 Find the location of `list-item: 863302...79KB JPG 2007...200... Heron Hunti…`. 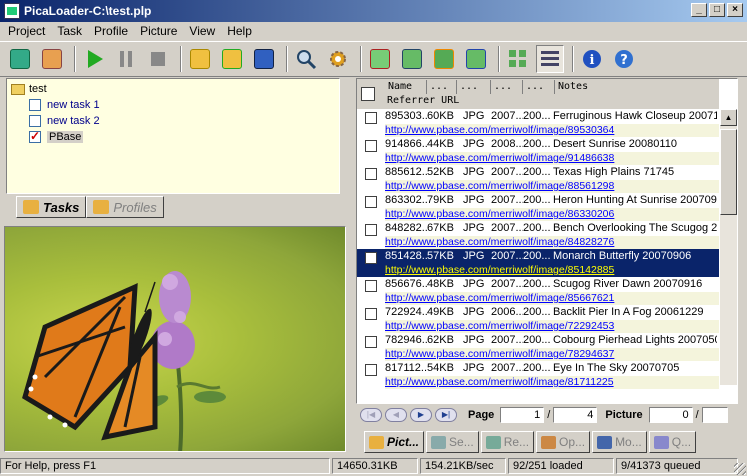

list-item: 863302...79KB JPG 2007...200... Heron Hunti… is located at coordinates (538, 207).